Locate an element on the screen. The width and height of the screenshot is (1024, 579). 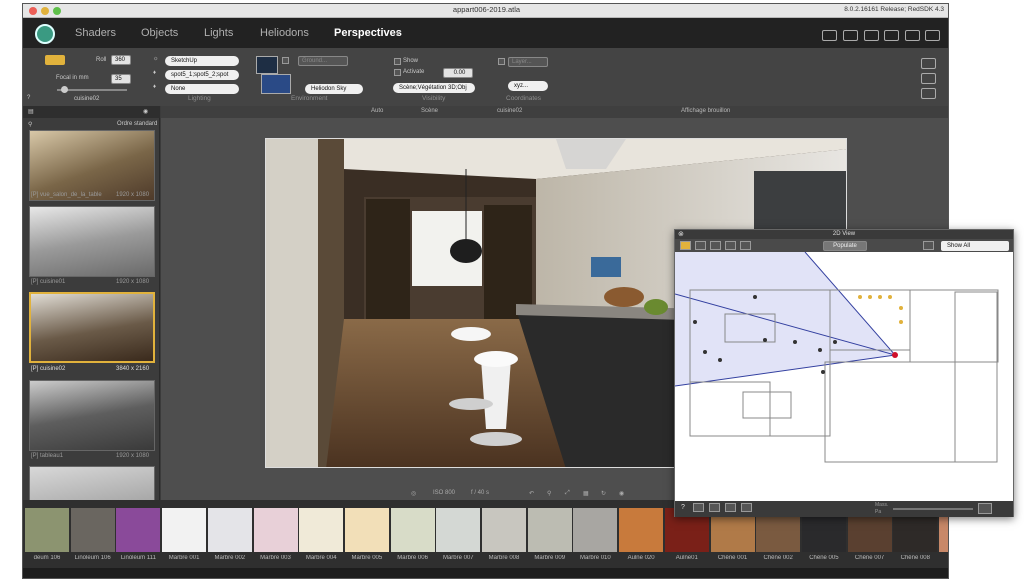
material-name: Chêne 007 is located at coordinates (869, 558).